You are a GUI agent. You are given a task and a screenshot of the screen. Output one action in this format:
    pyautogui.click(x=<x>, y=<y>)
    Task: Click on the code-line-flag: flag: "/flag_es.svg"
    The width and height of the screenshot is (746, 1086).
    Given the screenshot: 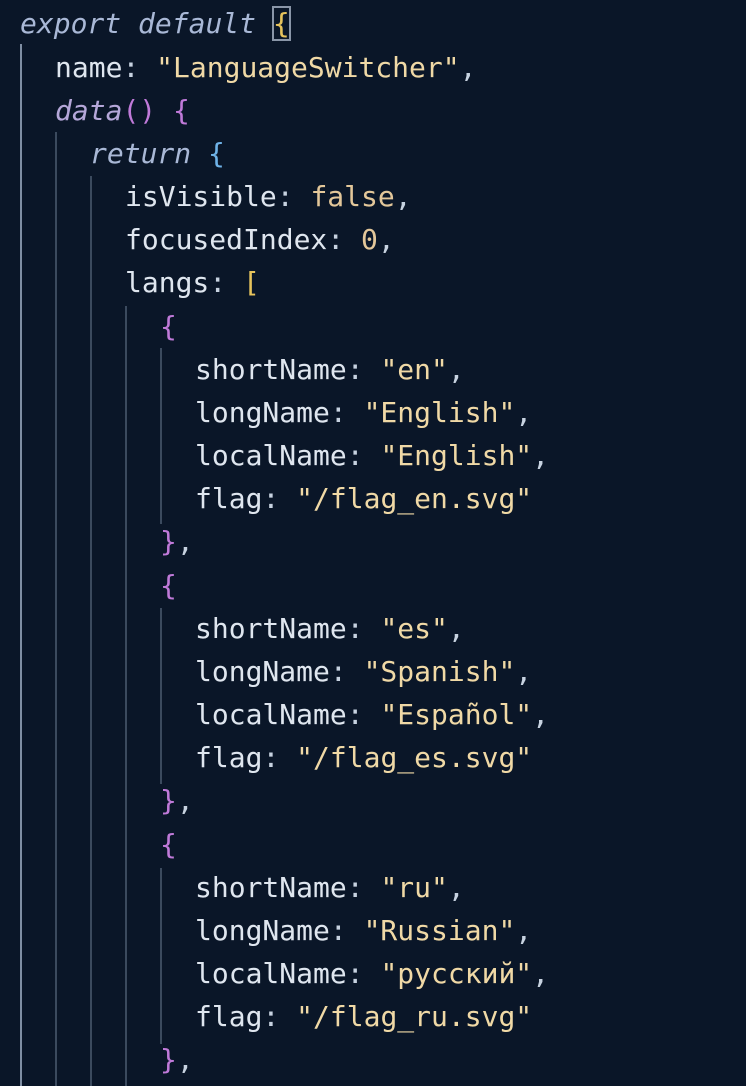 What is the action you would take?
    pyautogui.click(x=363, y=757)
    